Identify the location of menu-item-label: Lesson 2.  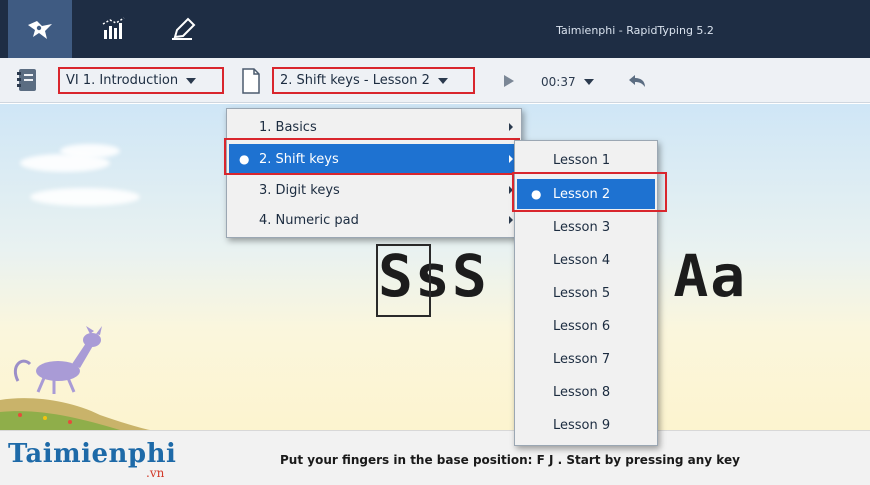
(582, 194).